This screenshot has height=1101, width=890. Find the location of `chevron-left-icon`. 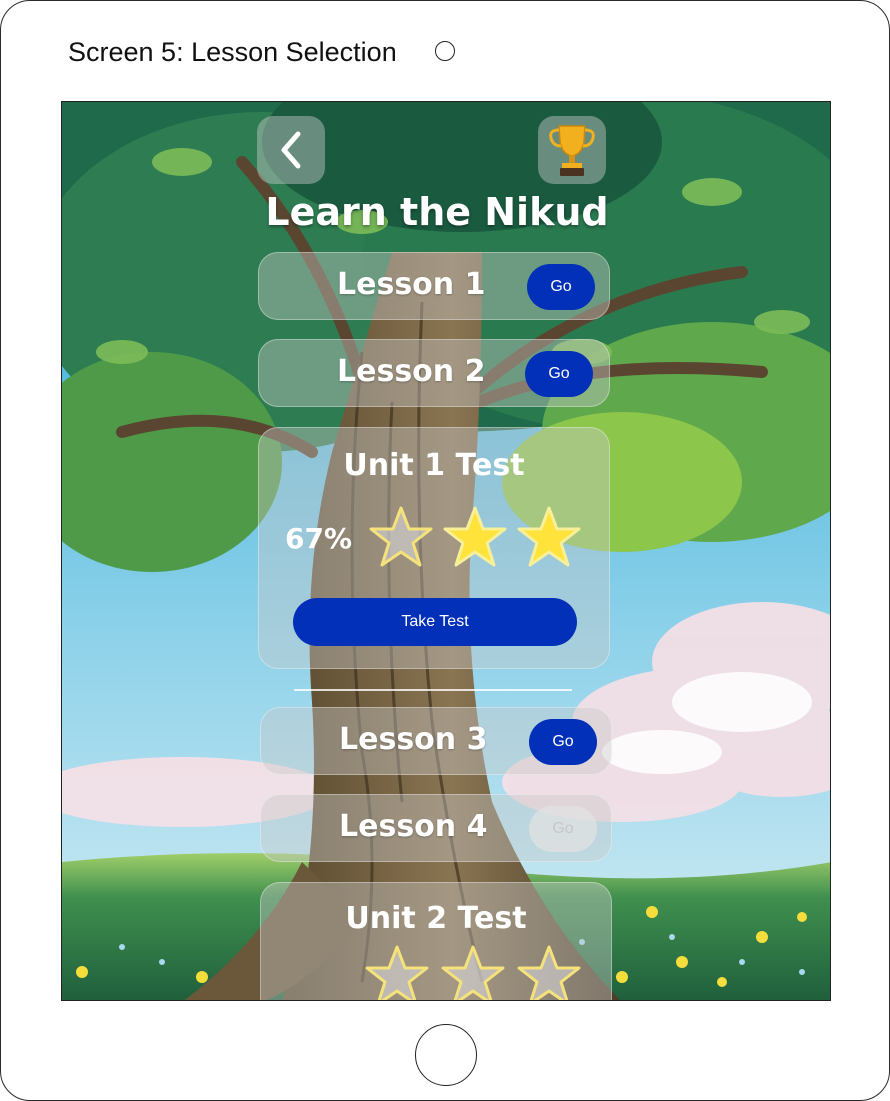

chevron-left-icon is located at coordinates (291, 150).